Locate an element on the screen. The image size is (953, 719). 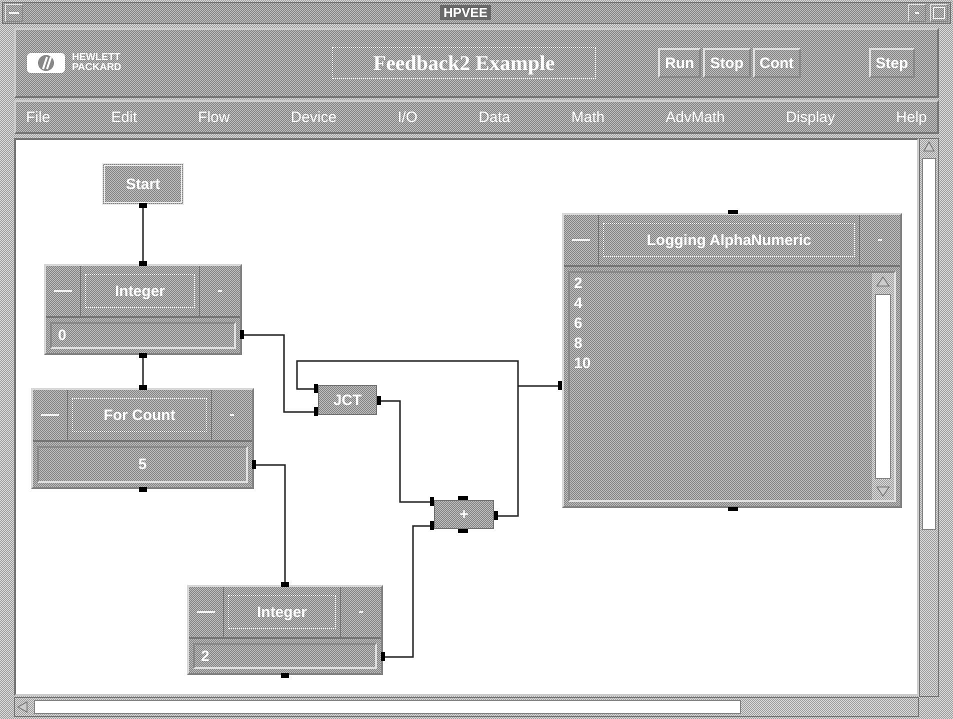
horizontal-scrollbar is located at coordinates (466, 707).